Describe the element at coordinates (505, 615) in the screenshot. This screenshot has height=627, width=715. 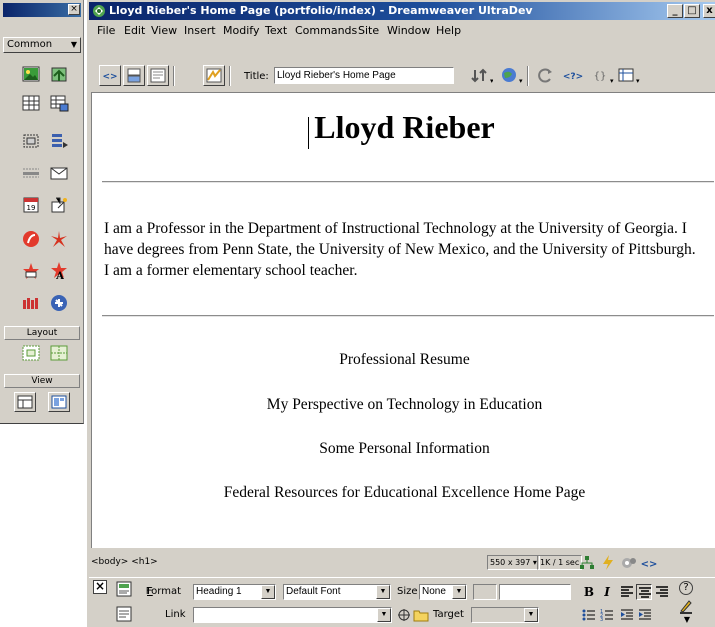
I see `target-select: ▼` at that location.